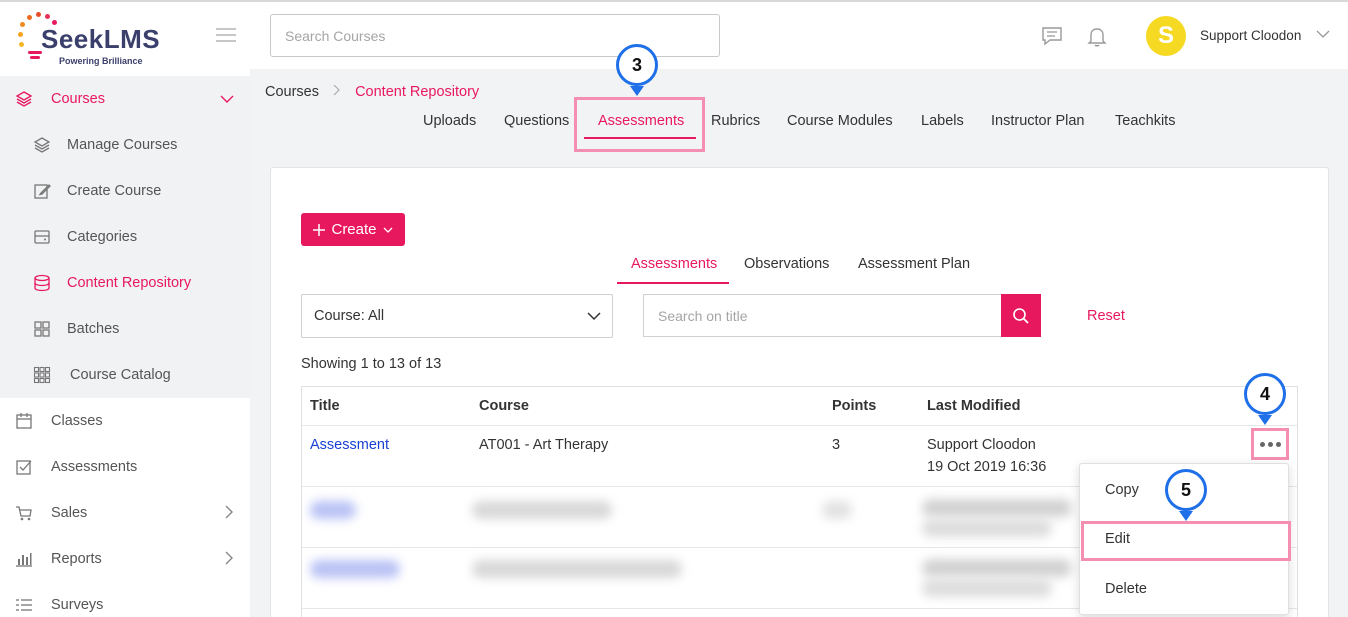  What do you see at coordinates (24, 605) in the screenshot?
I see `list-icon` at bounding box center [24, 605].